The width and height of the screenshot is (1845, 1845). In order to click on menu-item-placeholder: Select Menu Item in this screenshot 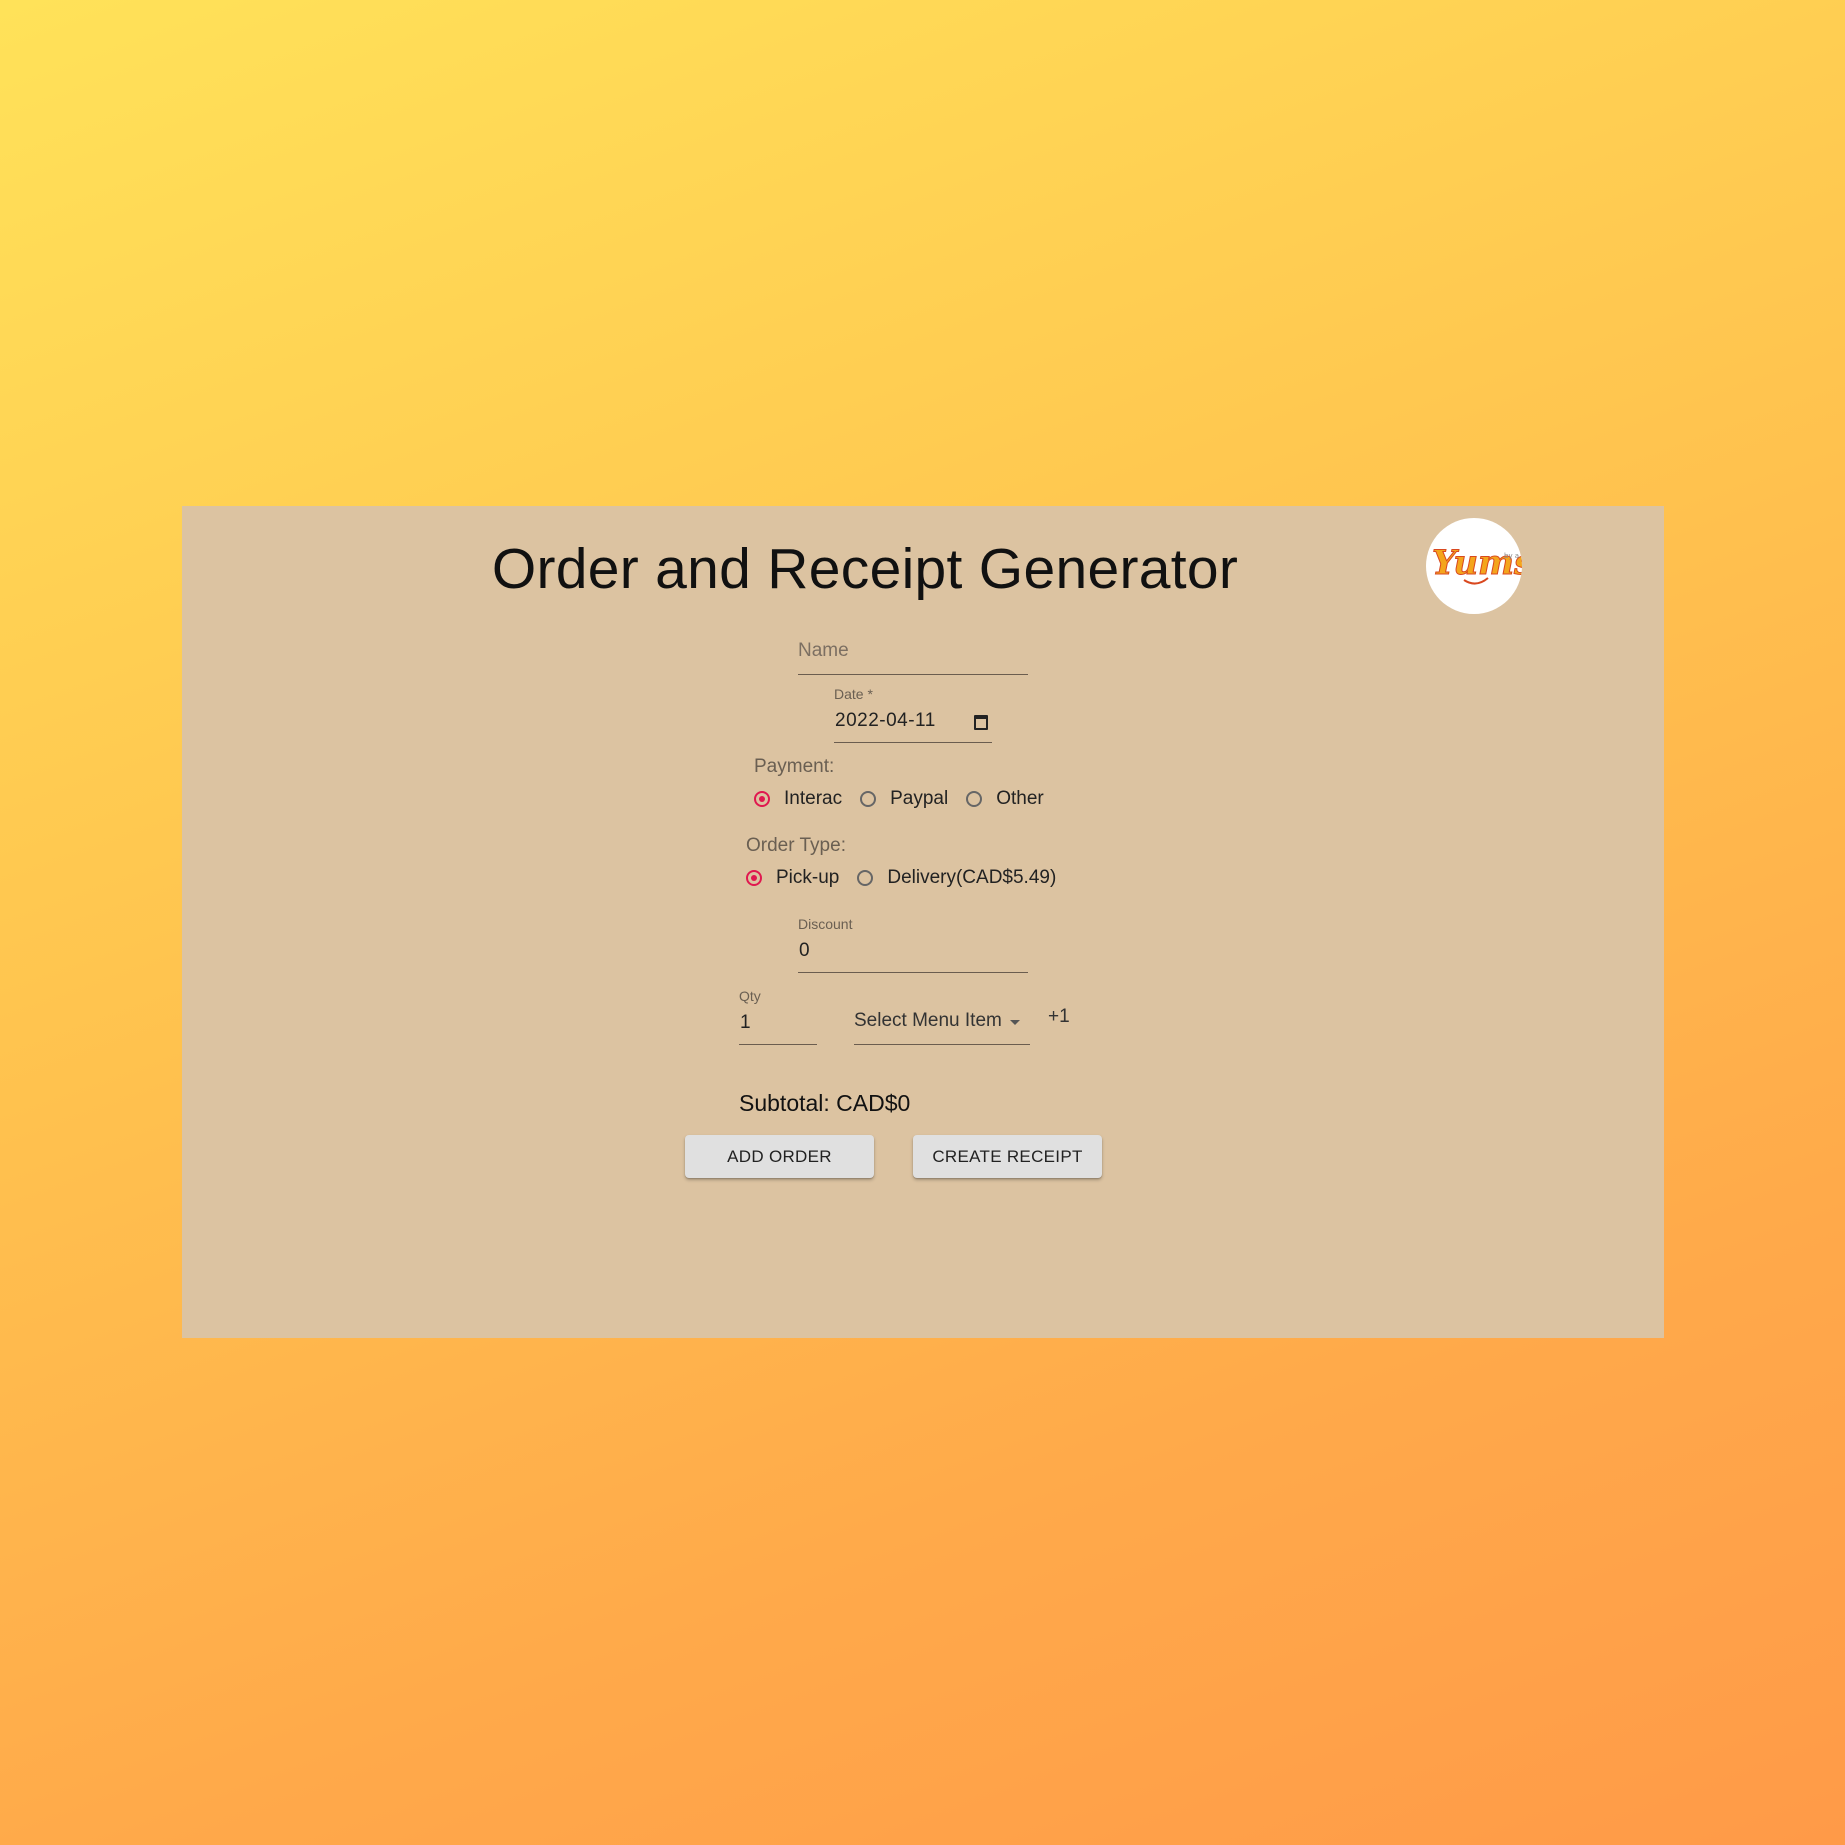, I will do `click(928, 1020)`.